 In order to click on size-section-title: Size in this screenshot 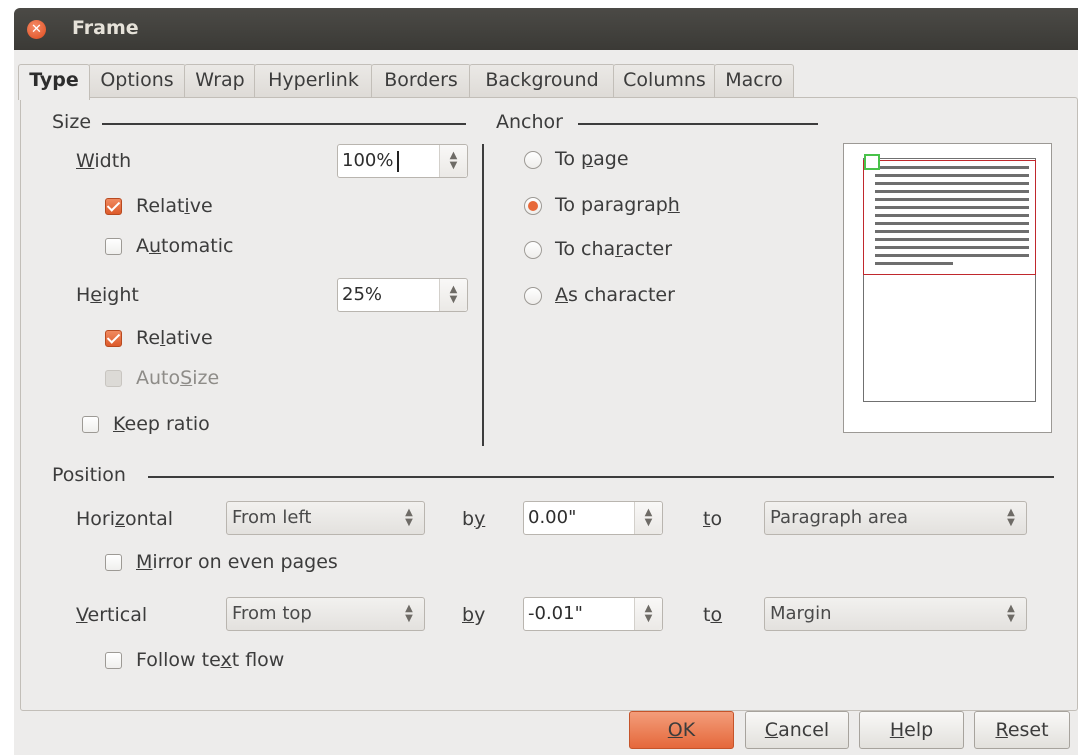, I will do `click(72, 122)`.